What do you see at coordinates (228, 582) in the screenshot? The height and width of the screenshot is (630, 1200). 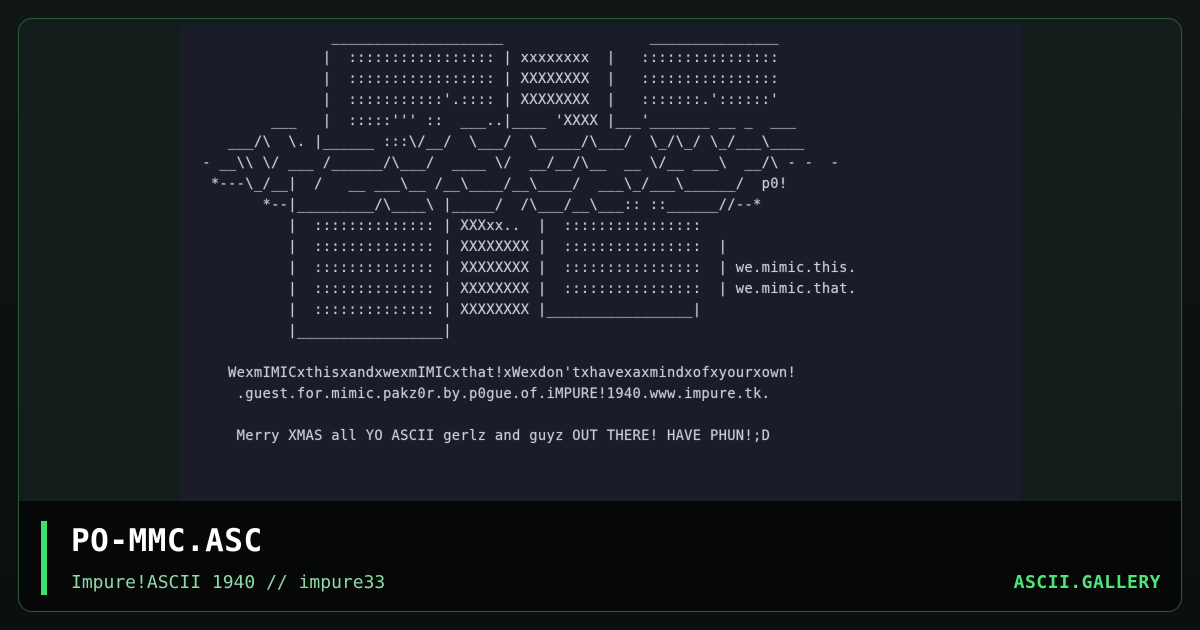 I see `artwork-credit: Impure!ASCII 1940 // impure33` at bounding box center [228, 582].